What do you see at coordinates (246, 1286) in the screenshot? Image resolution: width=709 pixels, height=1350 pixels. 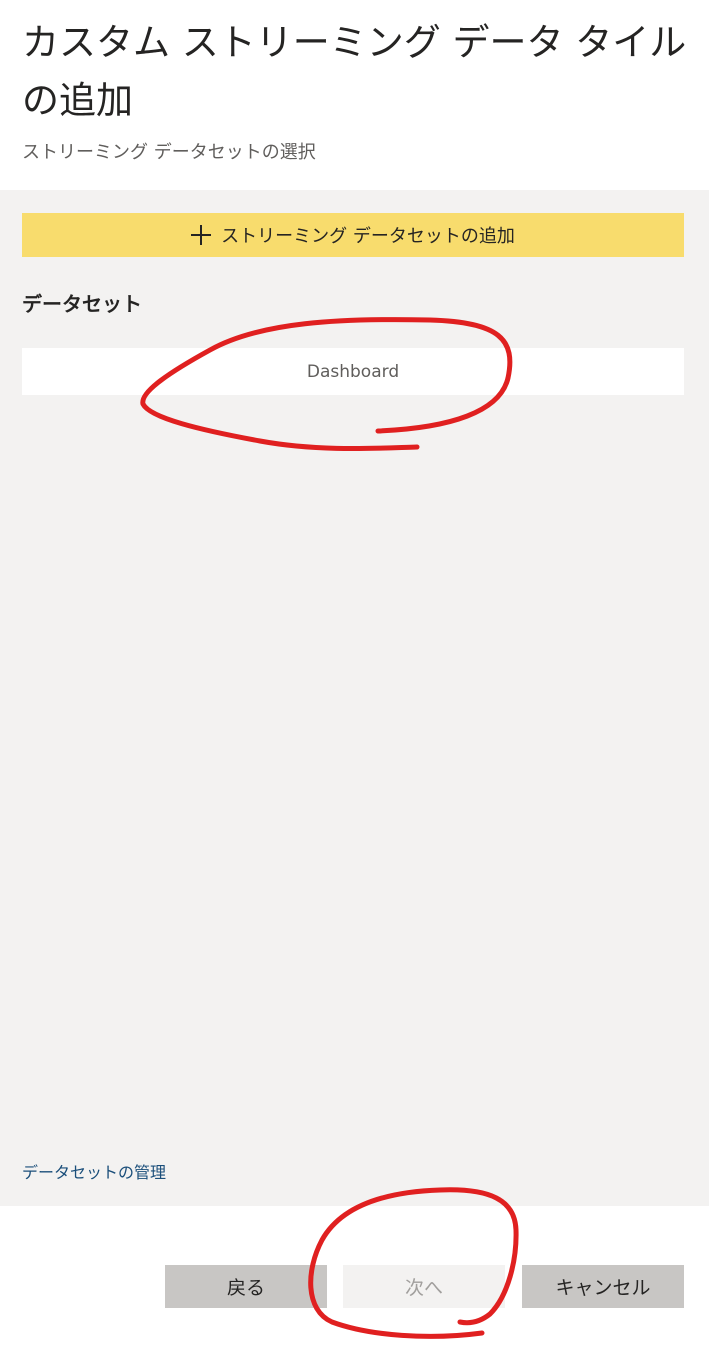 I see `back-button: 戻る` at bounding box center [246, 1286].